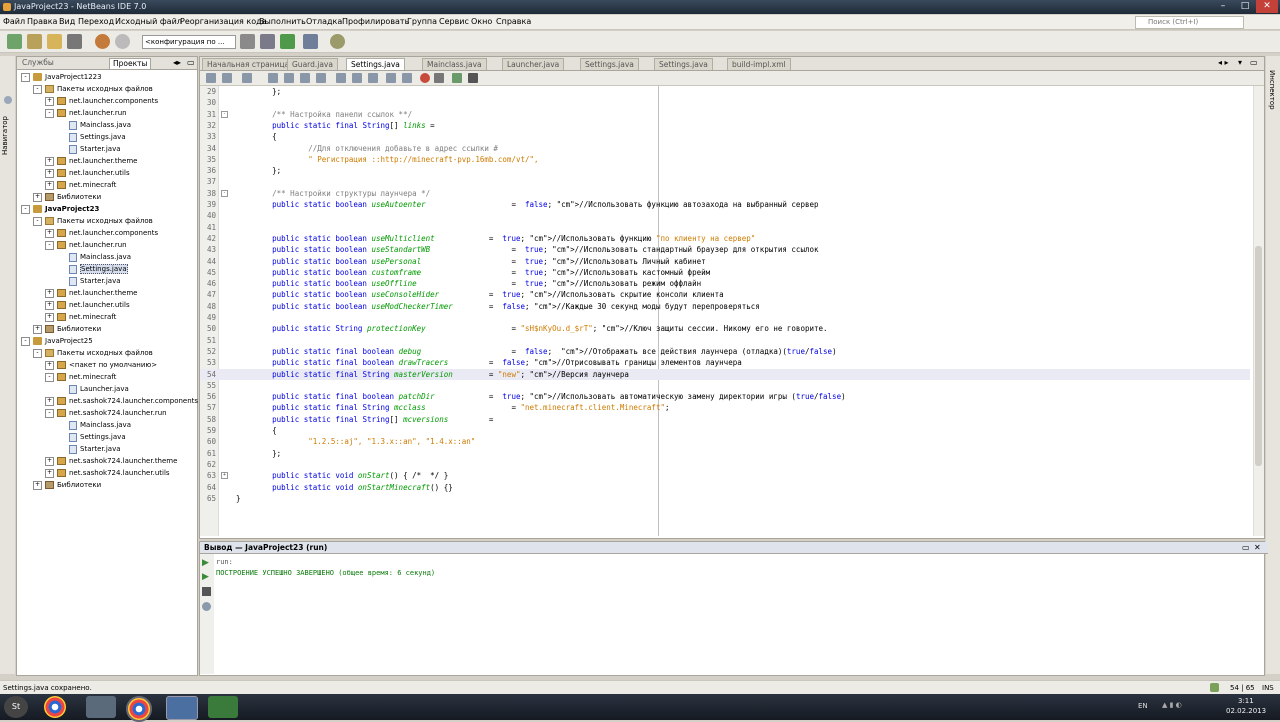 This screenshot has height=722, width=1280. Describe the element at coordinates (247, 41) in the screenshot. I see `build-hammer-icon` at that location.